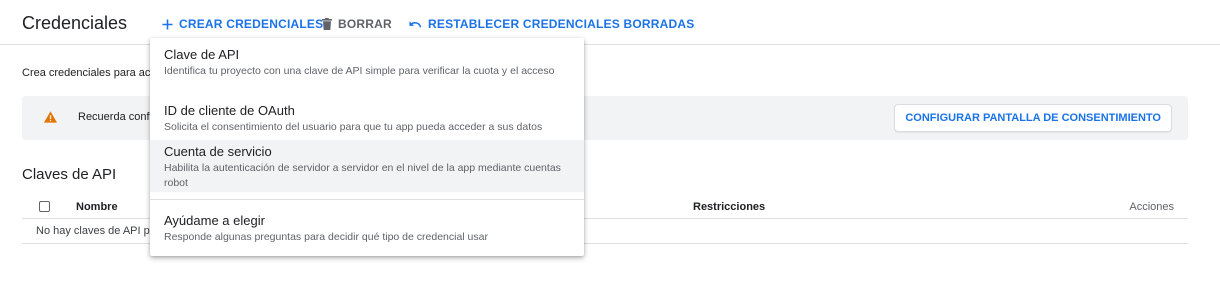  What do you see at coordinates (167, 24) in the screenshot?
I see `plus-icon` at bounding box center [167, 24].